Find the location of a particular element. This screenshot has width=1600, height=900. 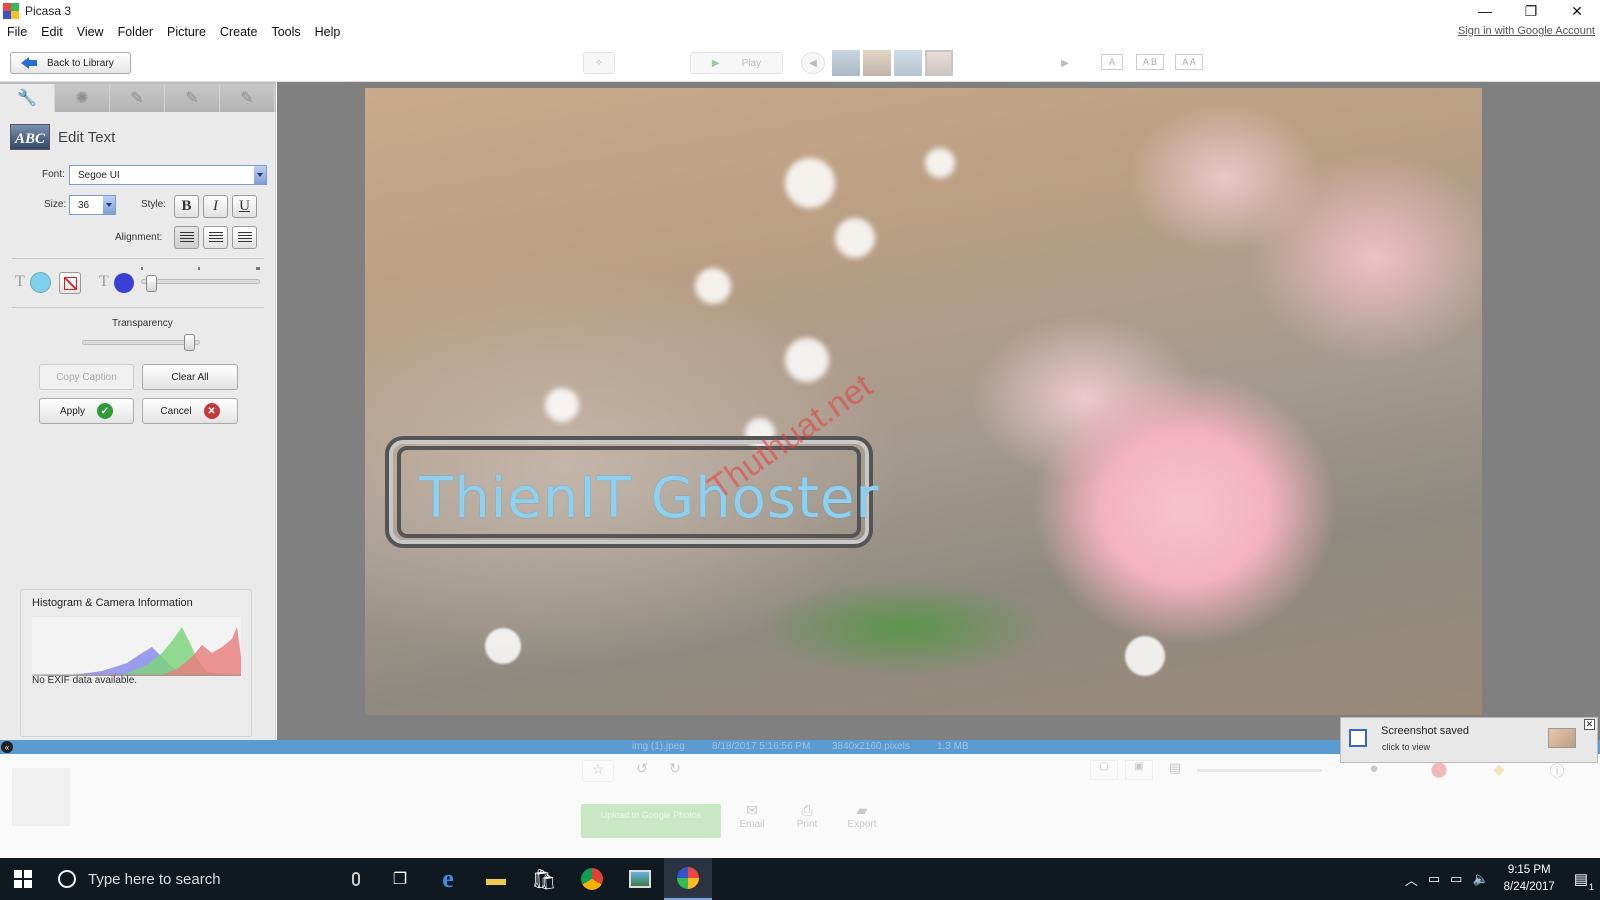

notification-close-icon: ✕ is located at coordinates (1589, 724).